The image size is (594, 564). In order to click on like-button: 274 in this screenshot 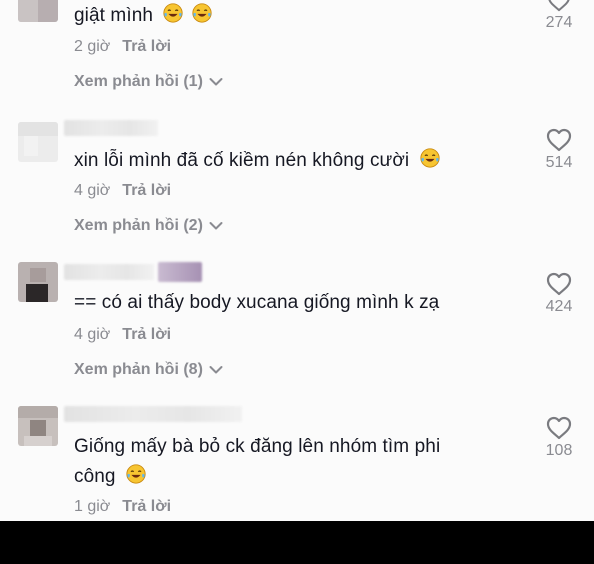, I will do `click(559, 16)`.